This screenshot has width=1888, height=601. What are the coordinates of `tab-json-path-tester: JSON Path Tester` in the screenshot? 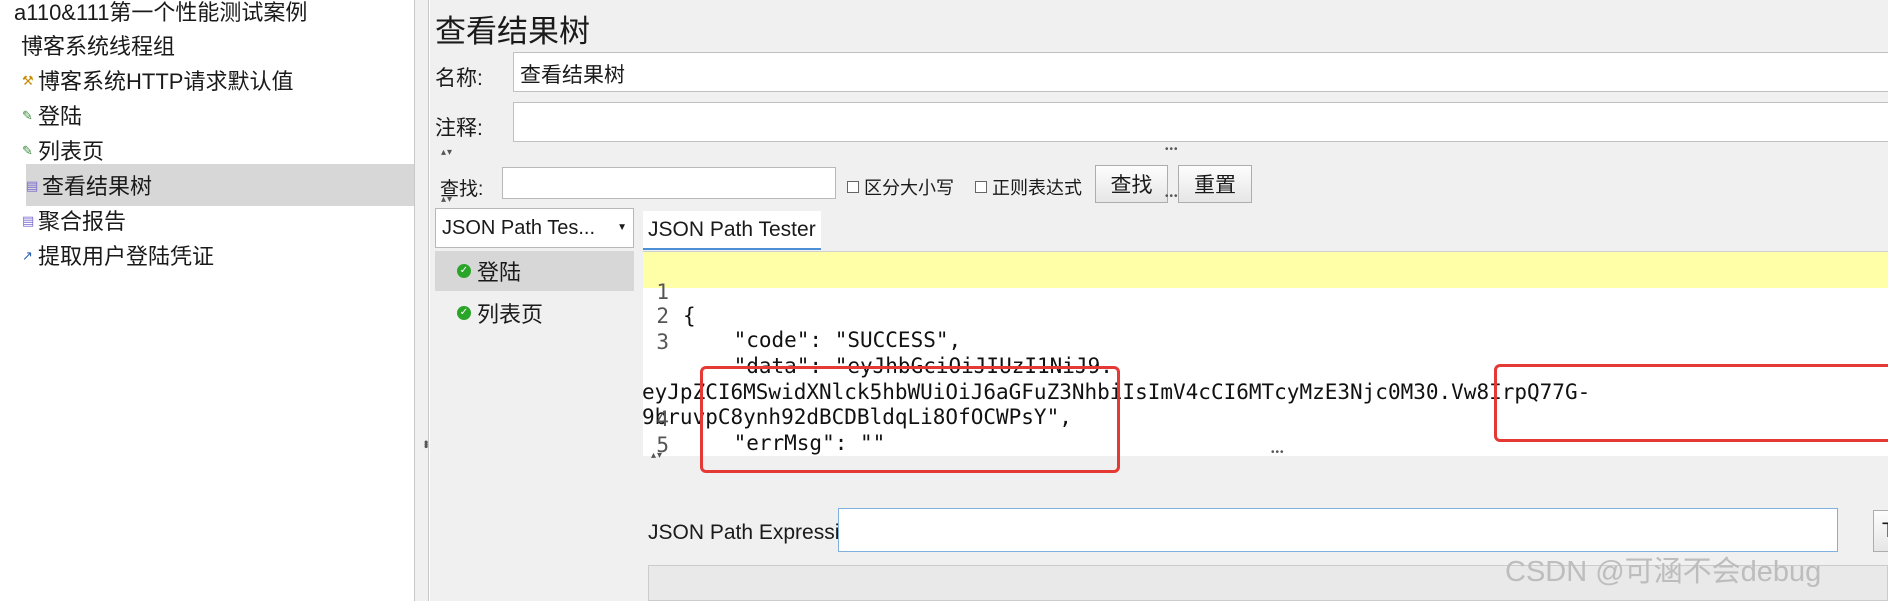 It's located at (732, 230).